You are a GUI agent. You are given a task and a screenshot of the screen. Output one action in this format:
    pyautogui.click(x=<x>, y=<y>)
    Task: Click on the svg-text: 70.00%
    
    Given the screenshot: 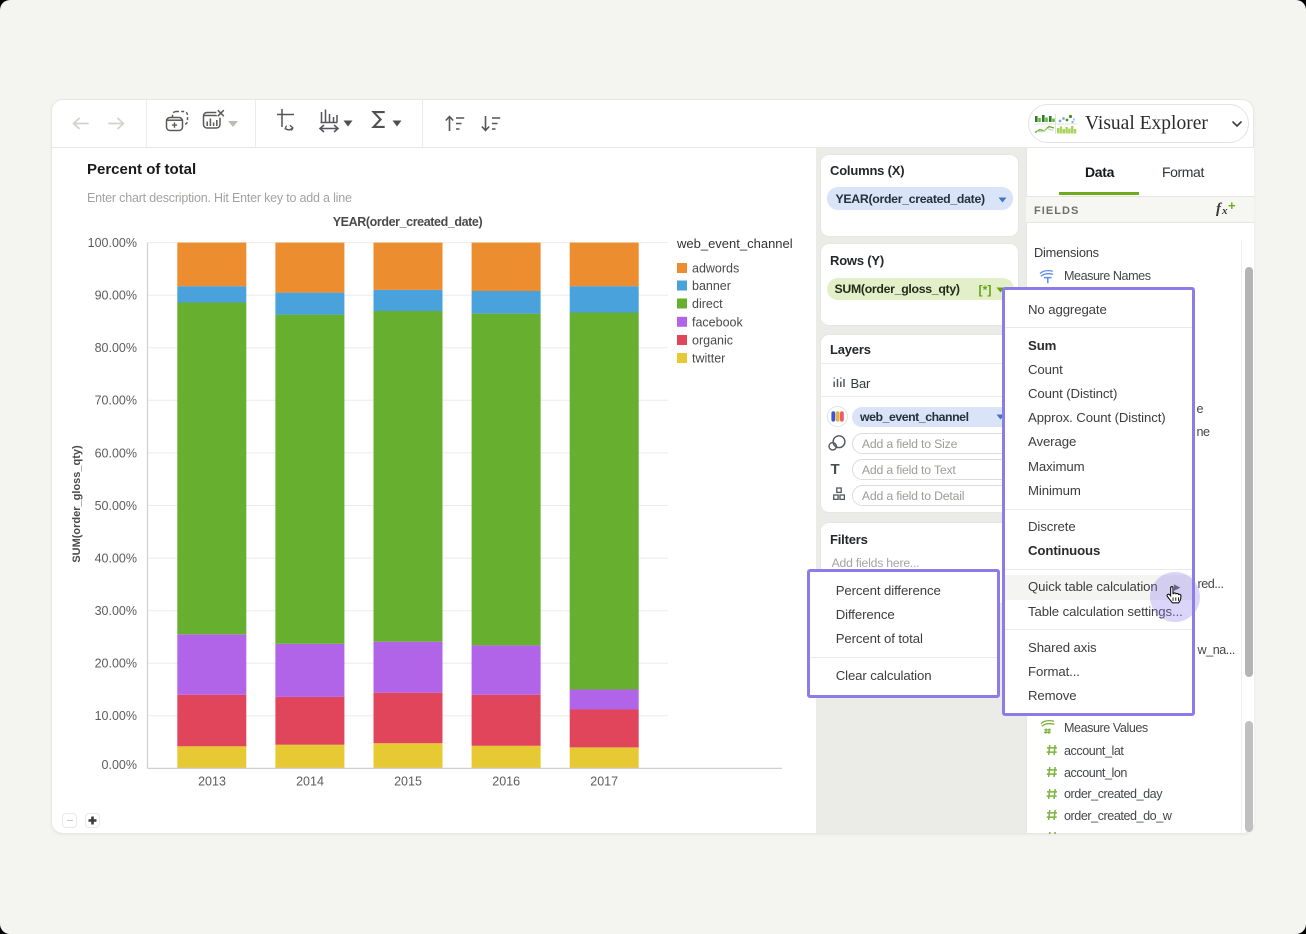 What is the action you would take?
    pyautogui.click(x=116, y=401)
    